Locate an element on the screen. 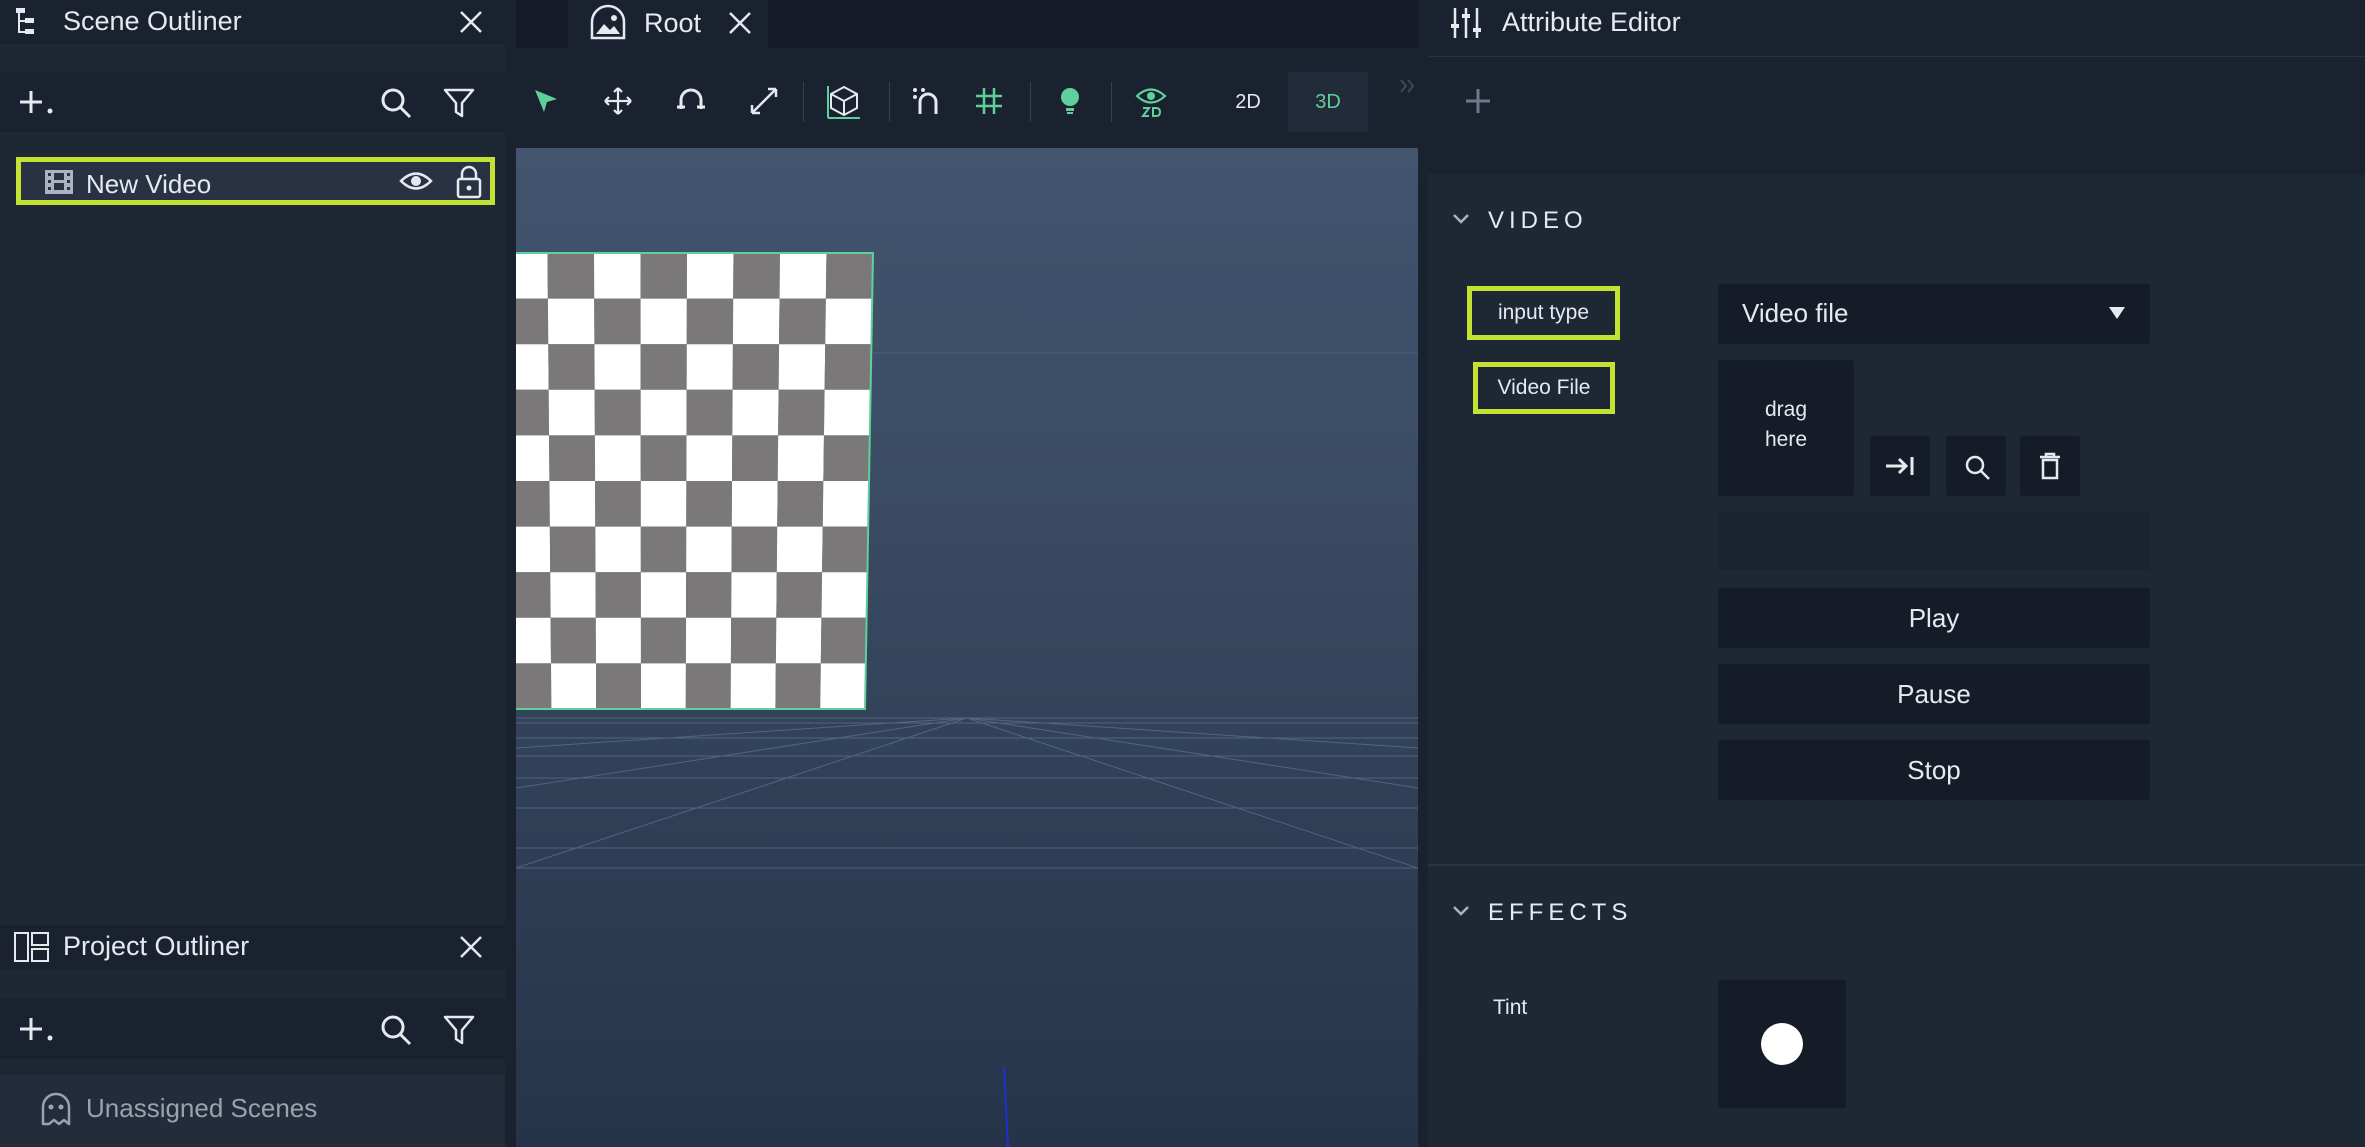 This screenshot has height=1147, width=2365. pause-button: Pause is located at coordinates (1934, 694).